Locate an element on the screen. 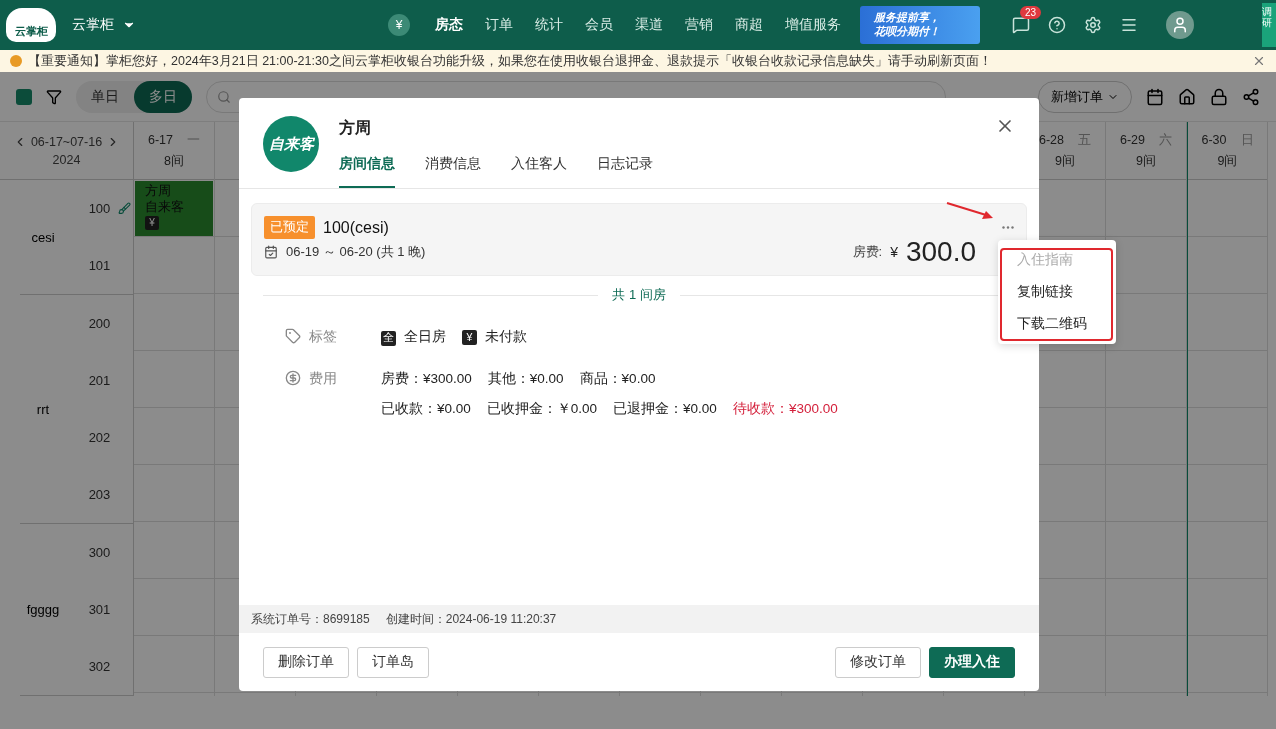 This screenshot has width=1276, height=729. currency-sign: ¥ is located at coordinates (894, 252).